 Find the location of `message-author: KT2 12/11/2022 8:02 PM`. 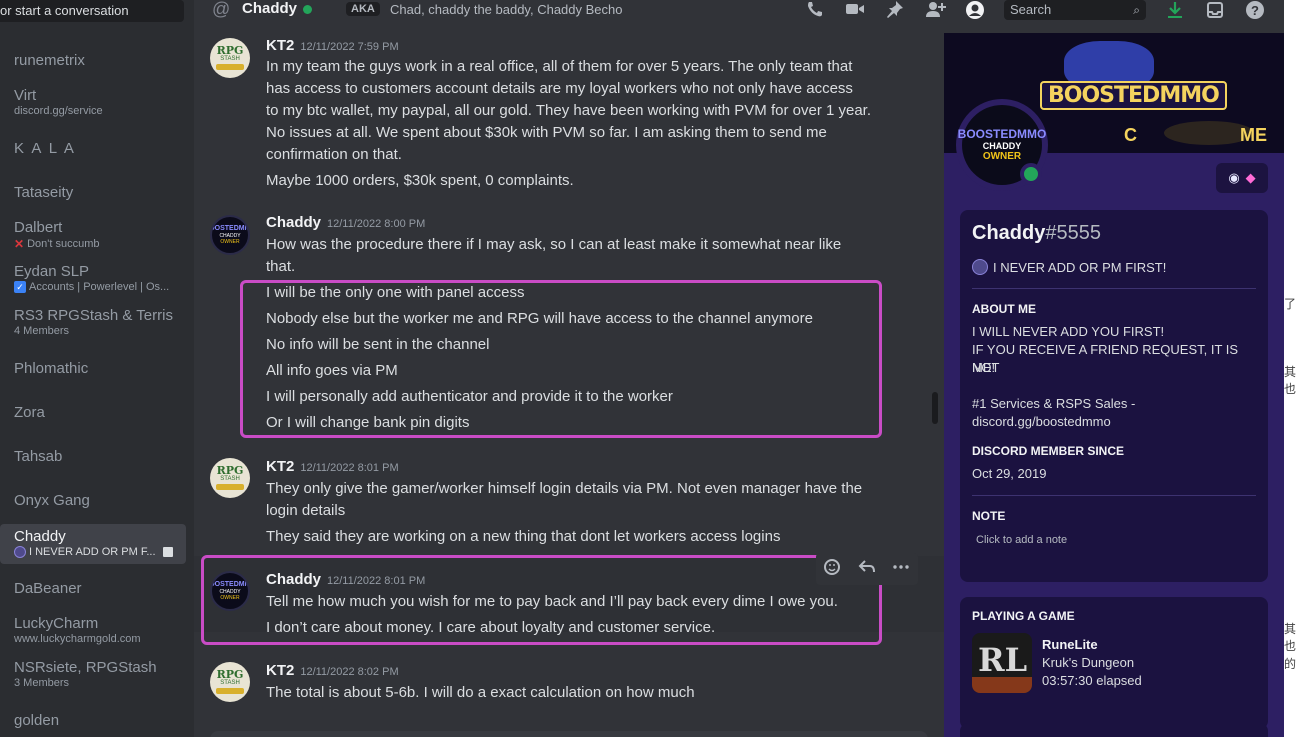

message-author: KT2 12/11/2022 8:02 PM is located at coordinates (332, 670).